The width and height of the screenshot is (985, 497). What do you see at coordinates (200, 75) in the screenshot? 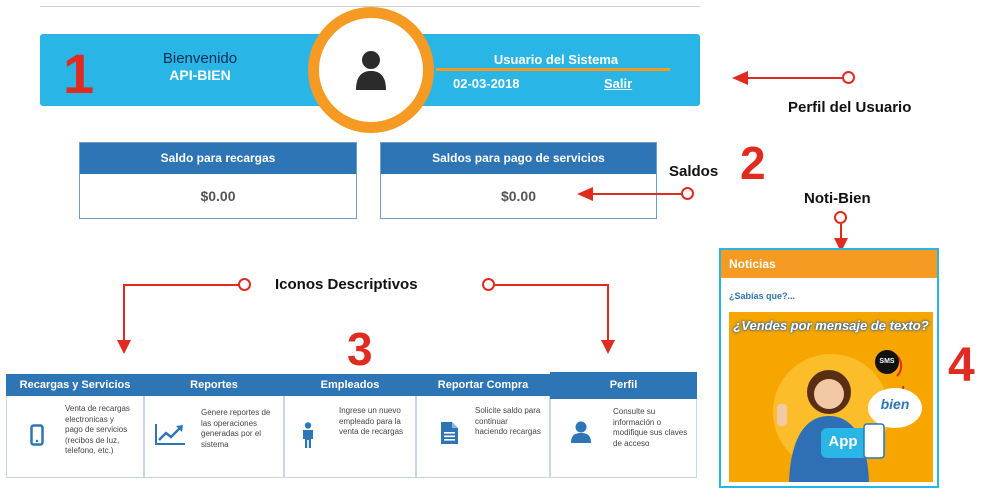
I see `username: API-BIEN` at bounding box center [200, 75].